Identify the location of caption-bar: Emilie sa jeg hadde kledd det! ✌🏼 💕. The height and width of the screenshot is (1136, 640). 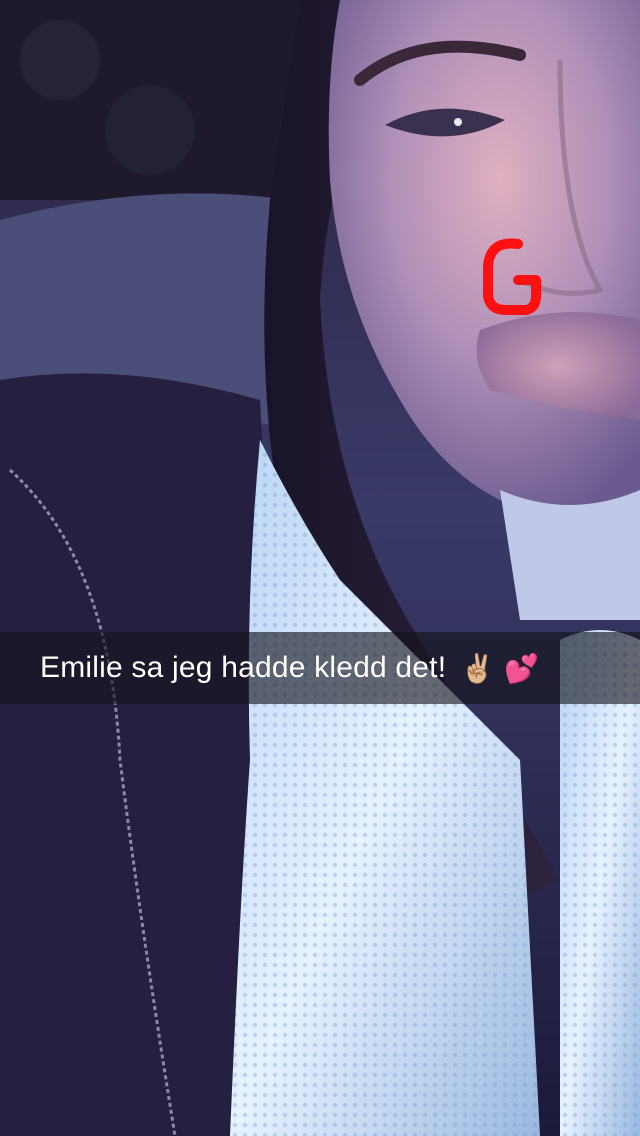
(320, 668).